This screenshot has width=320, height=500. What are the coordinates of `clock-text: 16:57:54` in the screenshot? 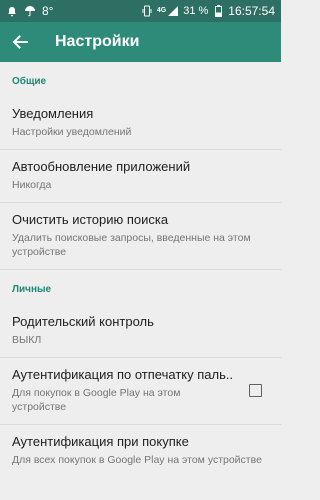 It's located at (251, 11).